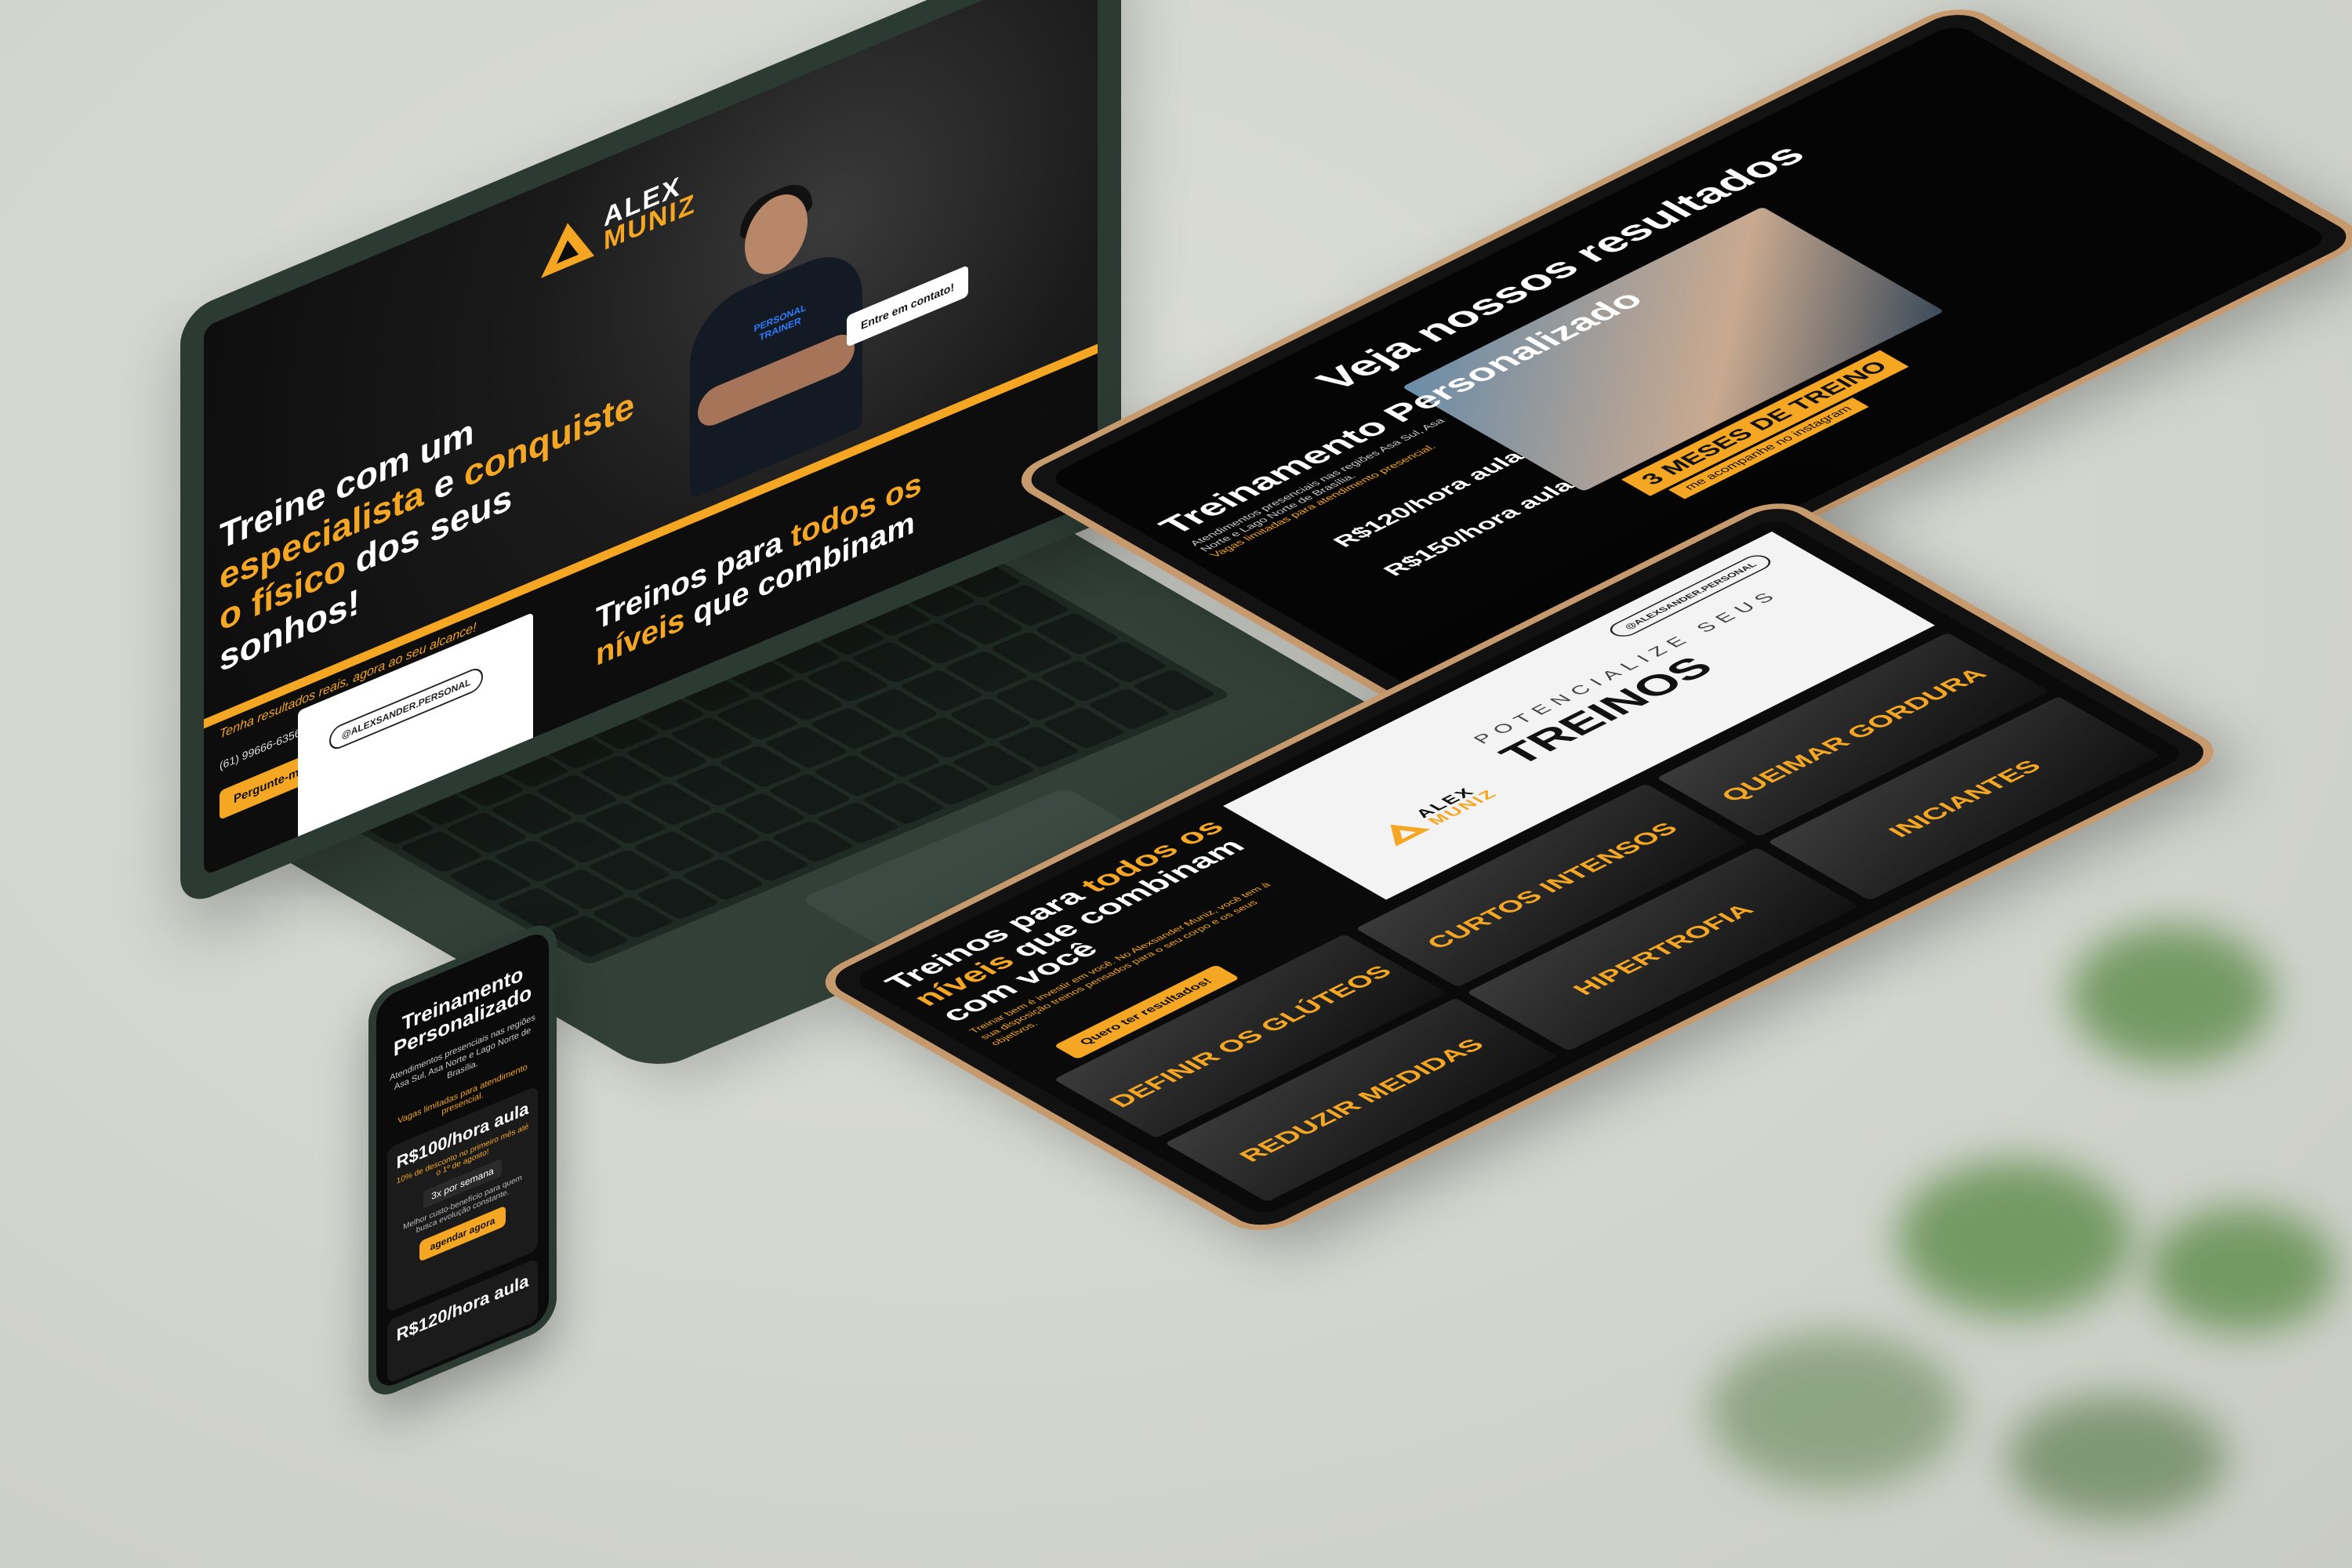  What do you see at coordinates (1673, 349) in the screenshot?
I see `results-photo` at bounding box center [1673, 349].